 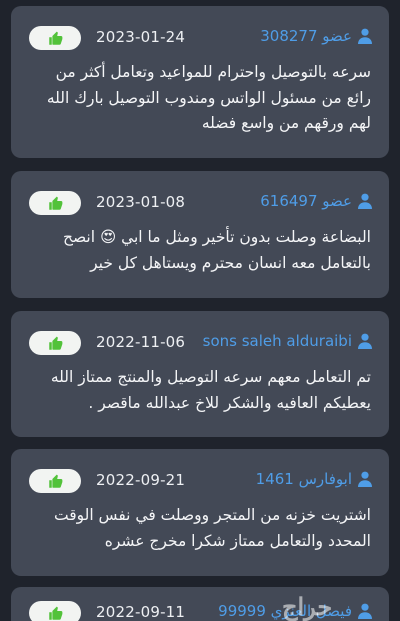 What do you see at coordinates (141, 612) in the screenshot?
I see `review-date: 2022-09-11` at bounding box center [141, 612].